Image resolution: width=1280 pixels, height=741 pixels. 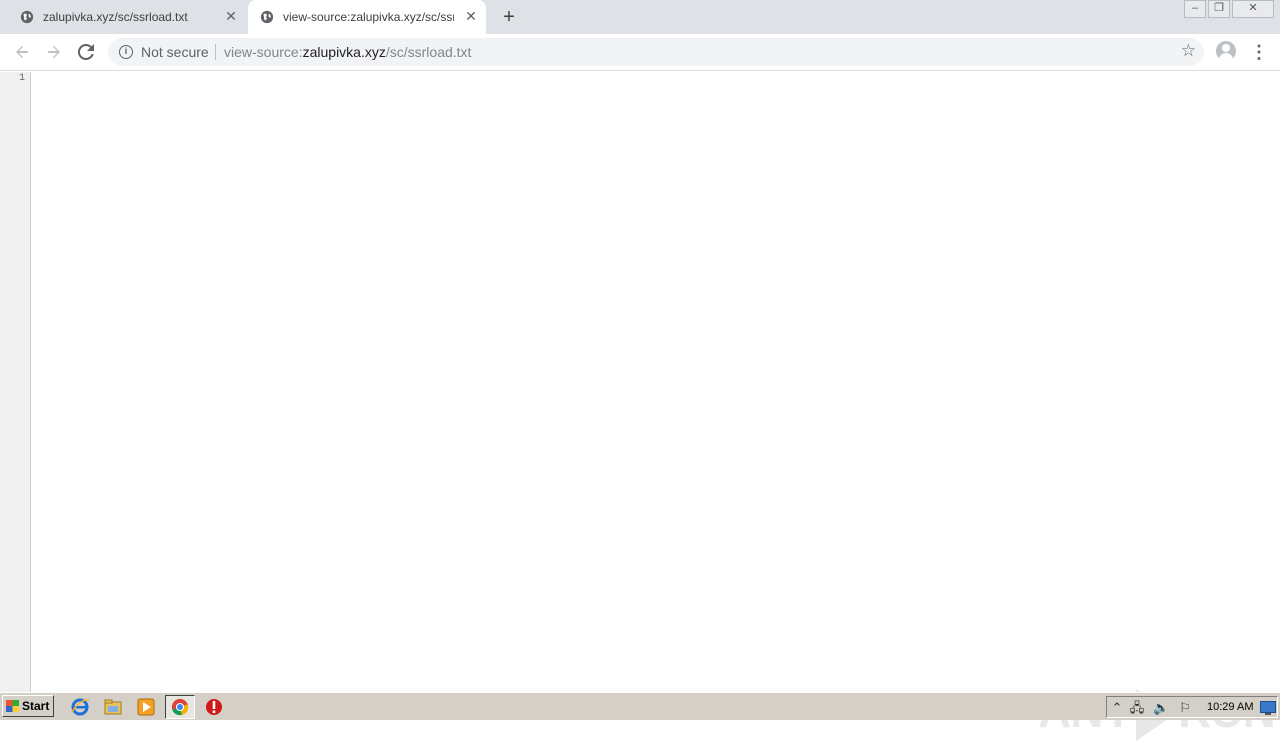 I want to click on chrome-menu-icon: ⋮, so click(x=1259, y=52).